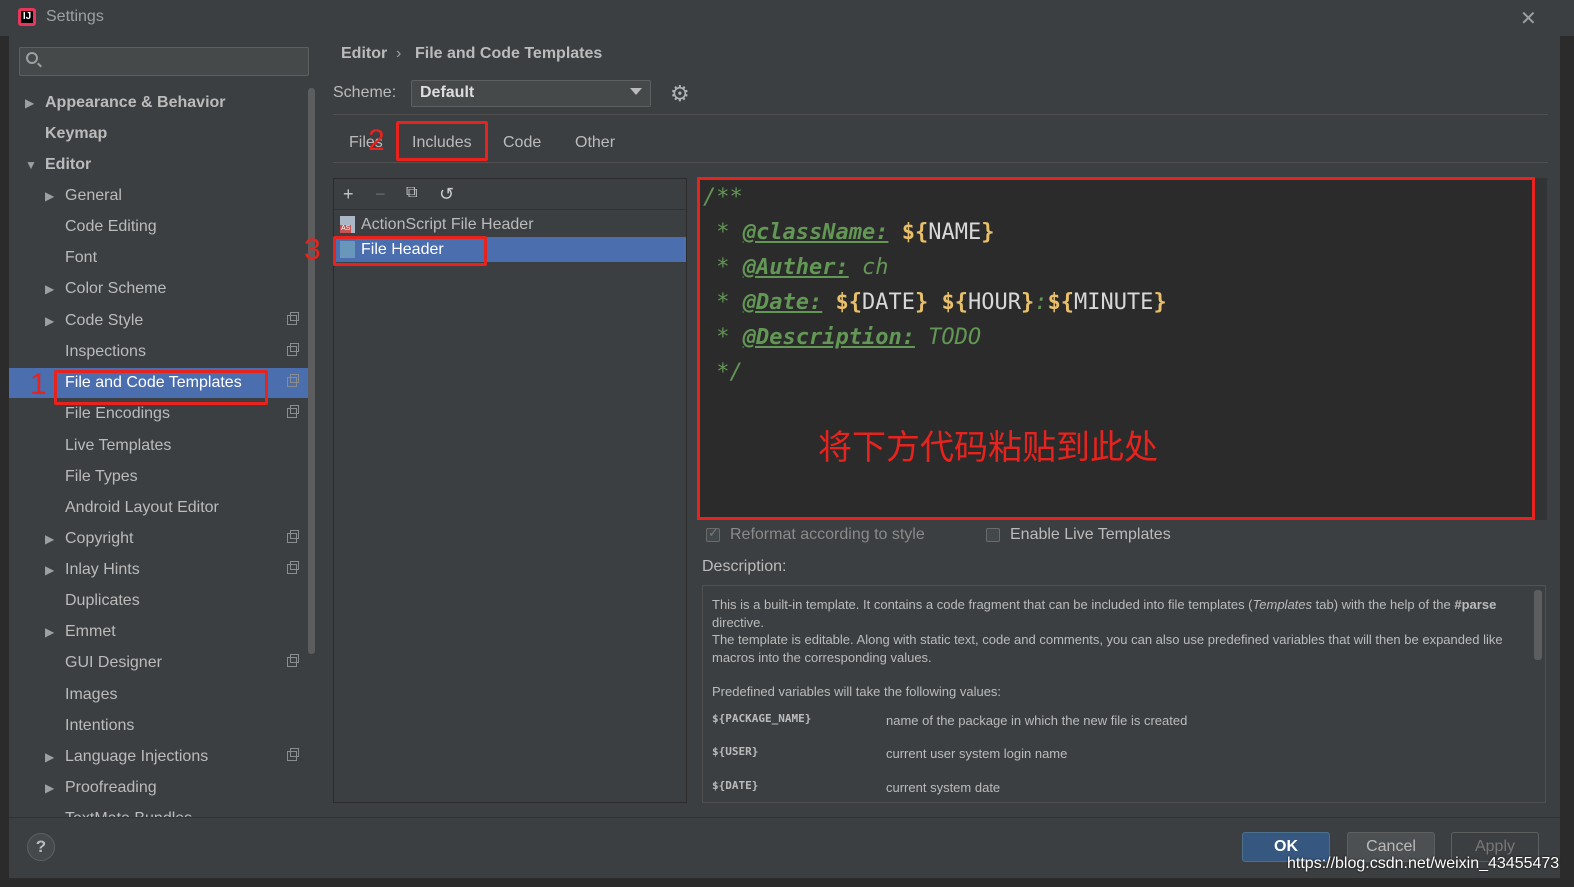 The image size is (1574, 887). Describe the element at coordinates (849, 232) in the screenshot. I see `code-line-2: * @className: ${NAME}` at that location.